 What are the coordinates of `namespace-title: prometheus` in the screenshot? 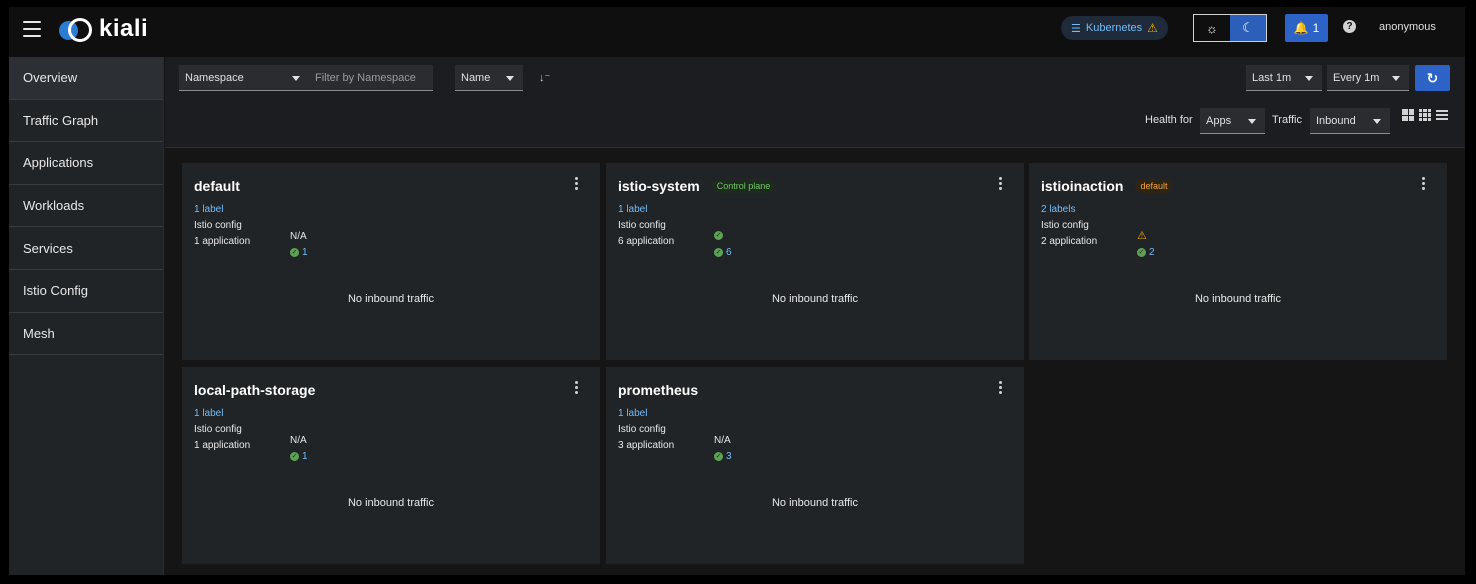 It's located at (658, 390).